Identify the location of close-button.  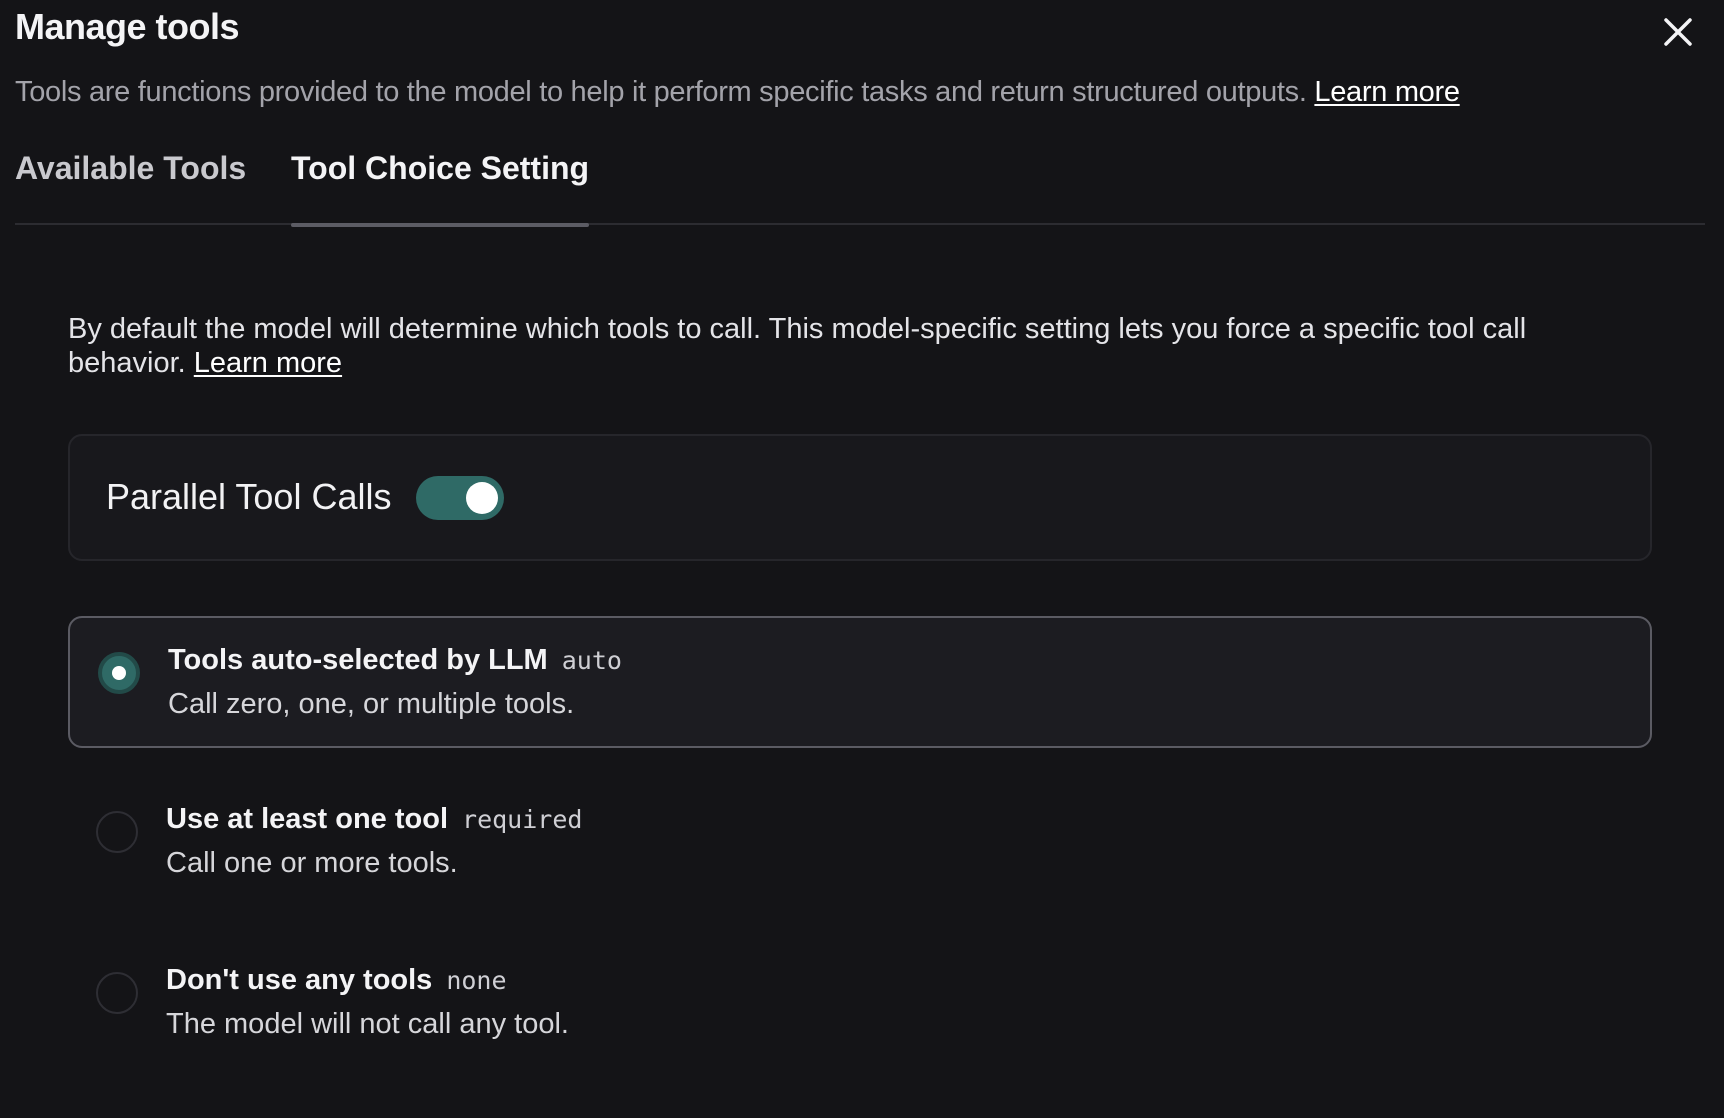
(1678, 32).